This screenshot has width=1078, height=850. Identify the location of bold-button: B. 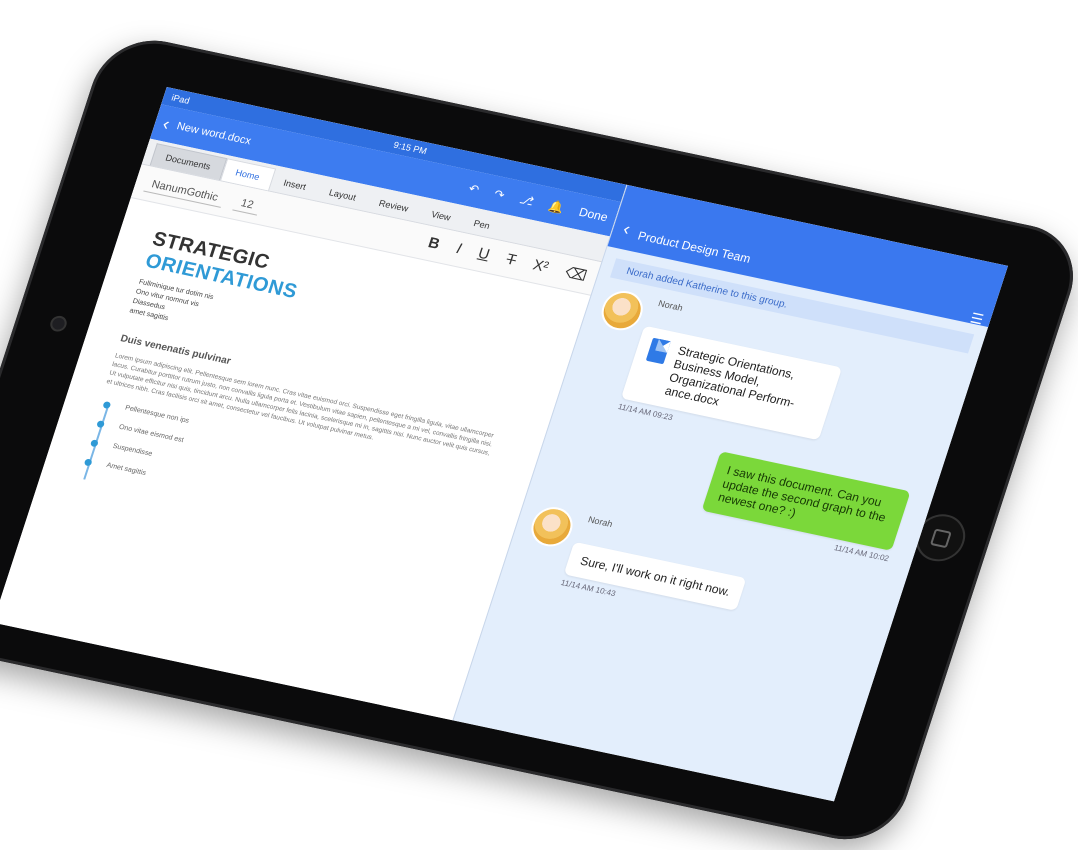
(434, 243).